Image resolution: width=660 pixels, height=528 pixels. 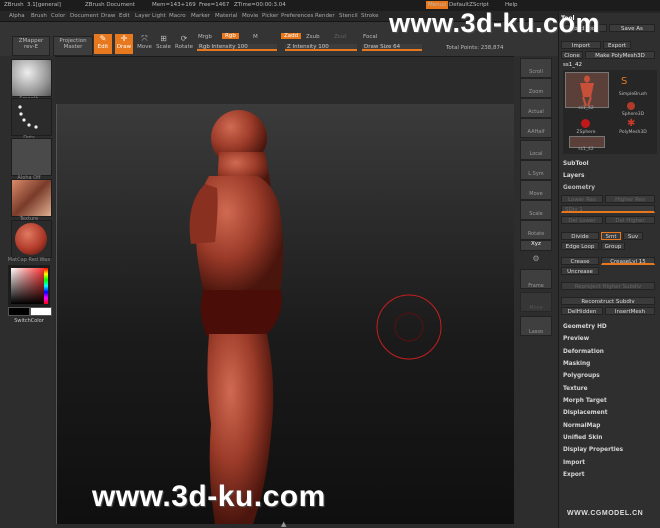 What do you see at coordinates (573, 176) in the screenshot?
I see `layers-section: Layers` at bounding box center [573, 176].